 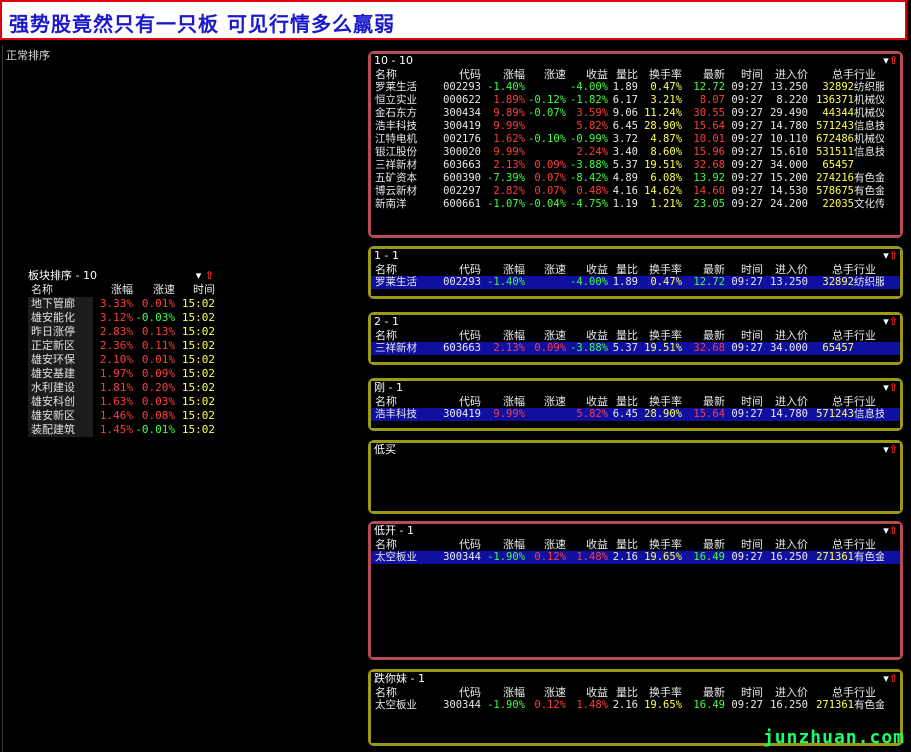 What do you see at coordinates (122, 430) in the screenshot?
I see `sector-row: 装配建筑 1.45% -0.01% 15:02` at bounding box center [122, 430].